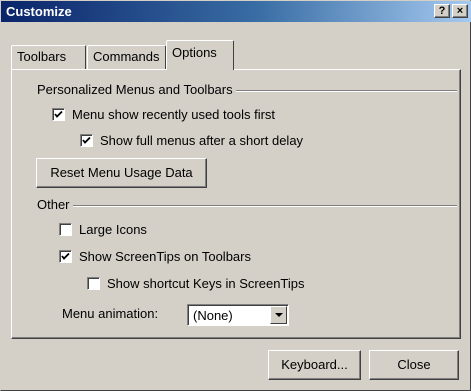 This screenshot has width=471, height=391. What do you see at coordinates (121, 173) in the screenshot?
I see `reset-menu-usage-button: Reset Menu Usage Data` at bounding box center [121, 173].